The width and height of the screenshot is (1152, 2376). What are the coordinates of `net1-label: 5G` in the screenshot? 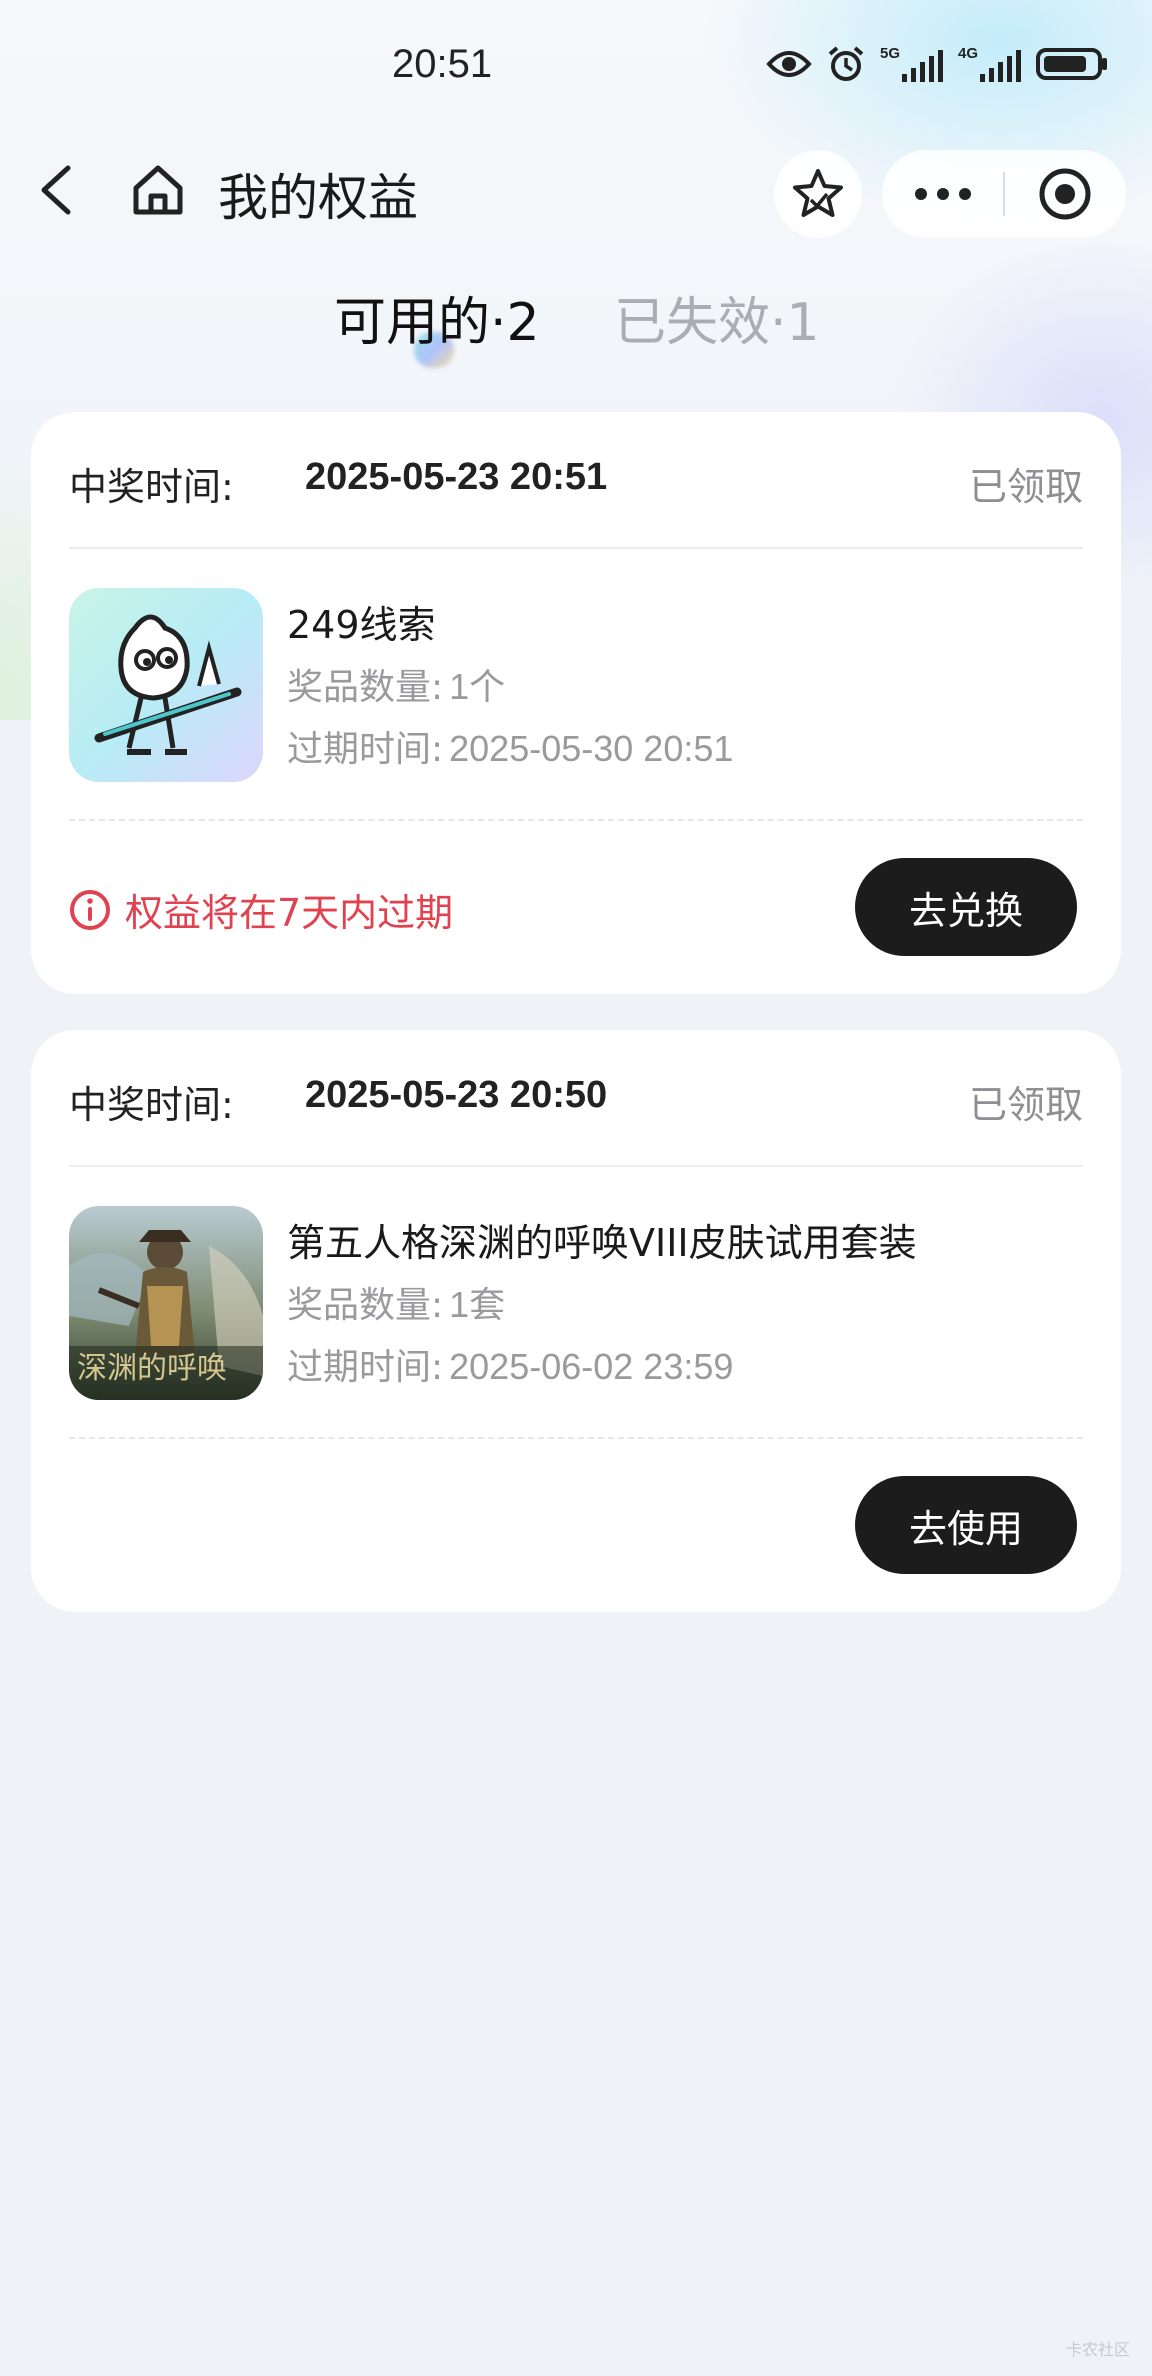 It's located at (890, 53).